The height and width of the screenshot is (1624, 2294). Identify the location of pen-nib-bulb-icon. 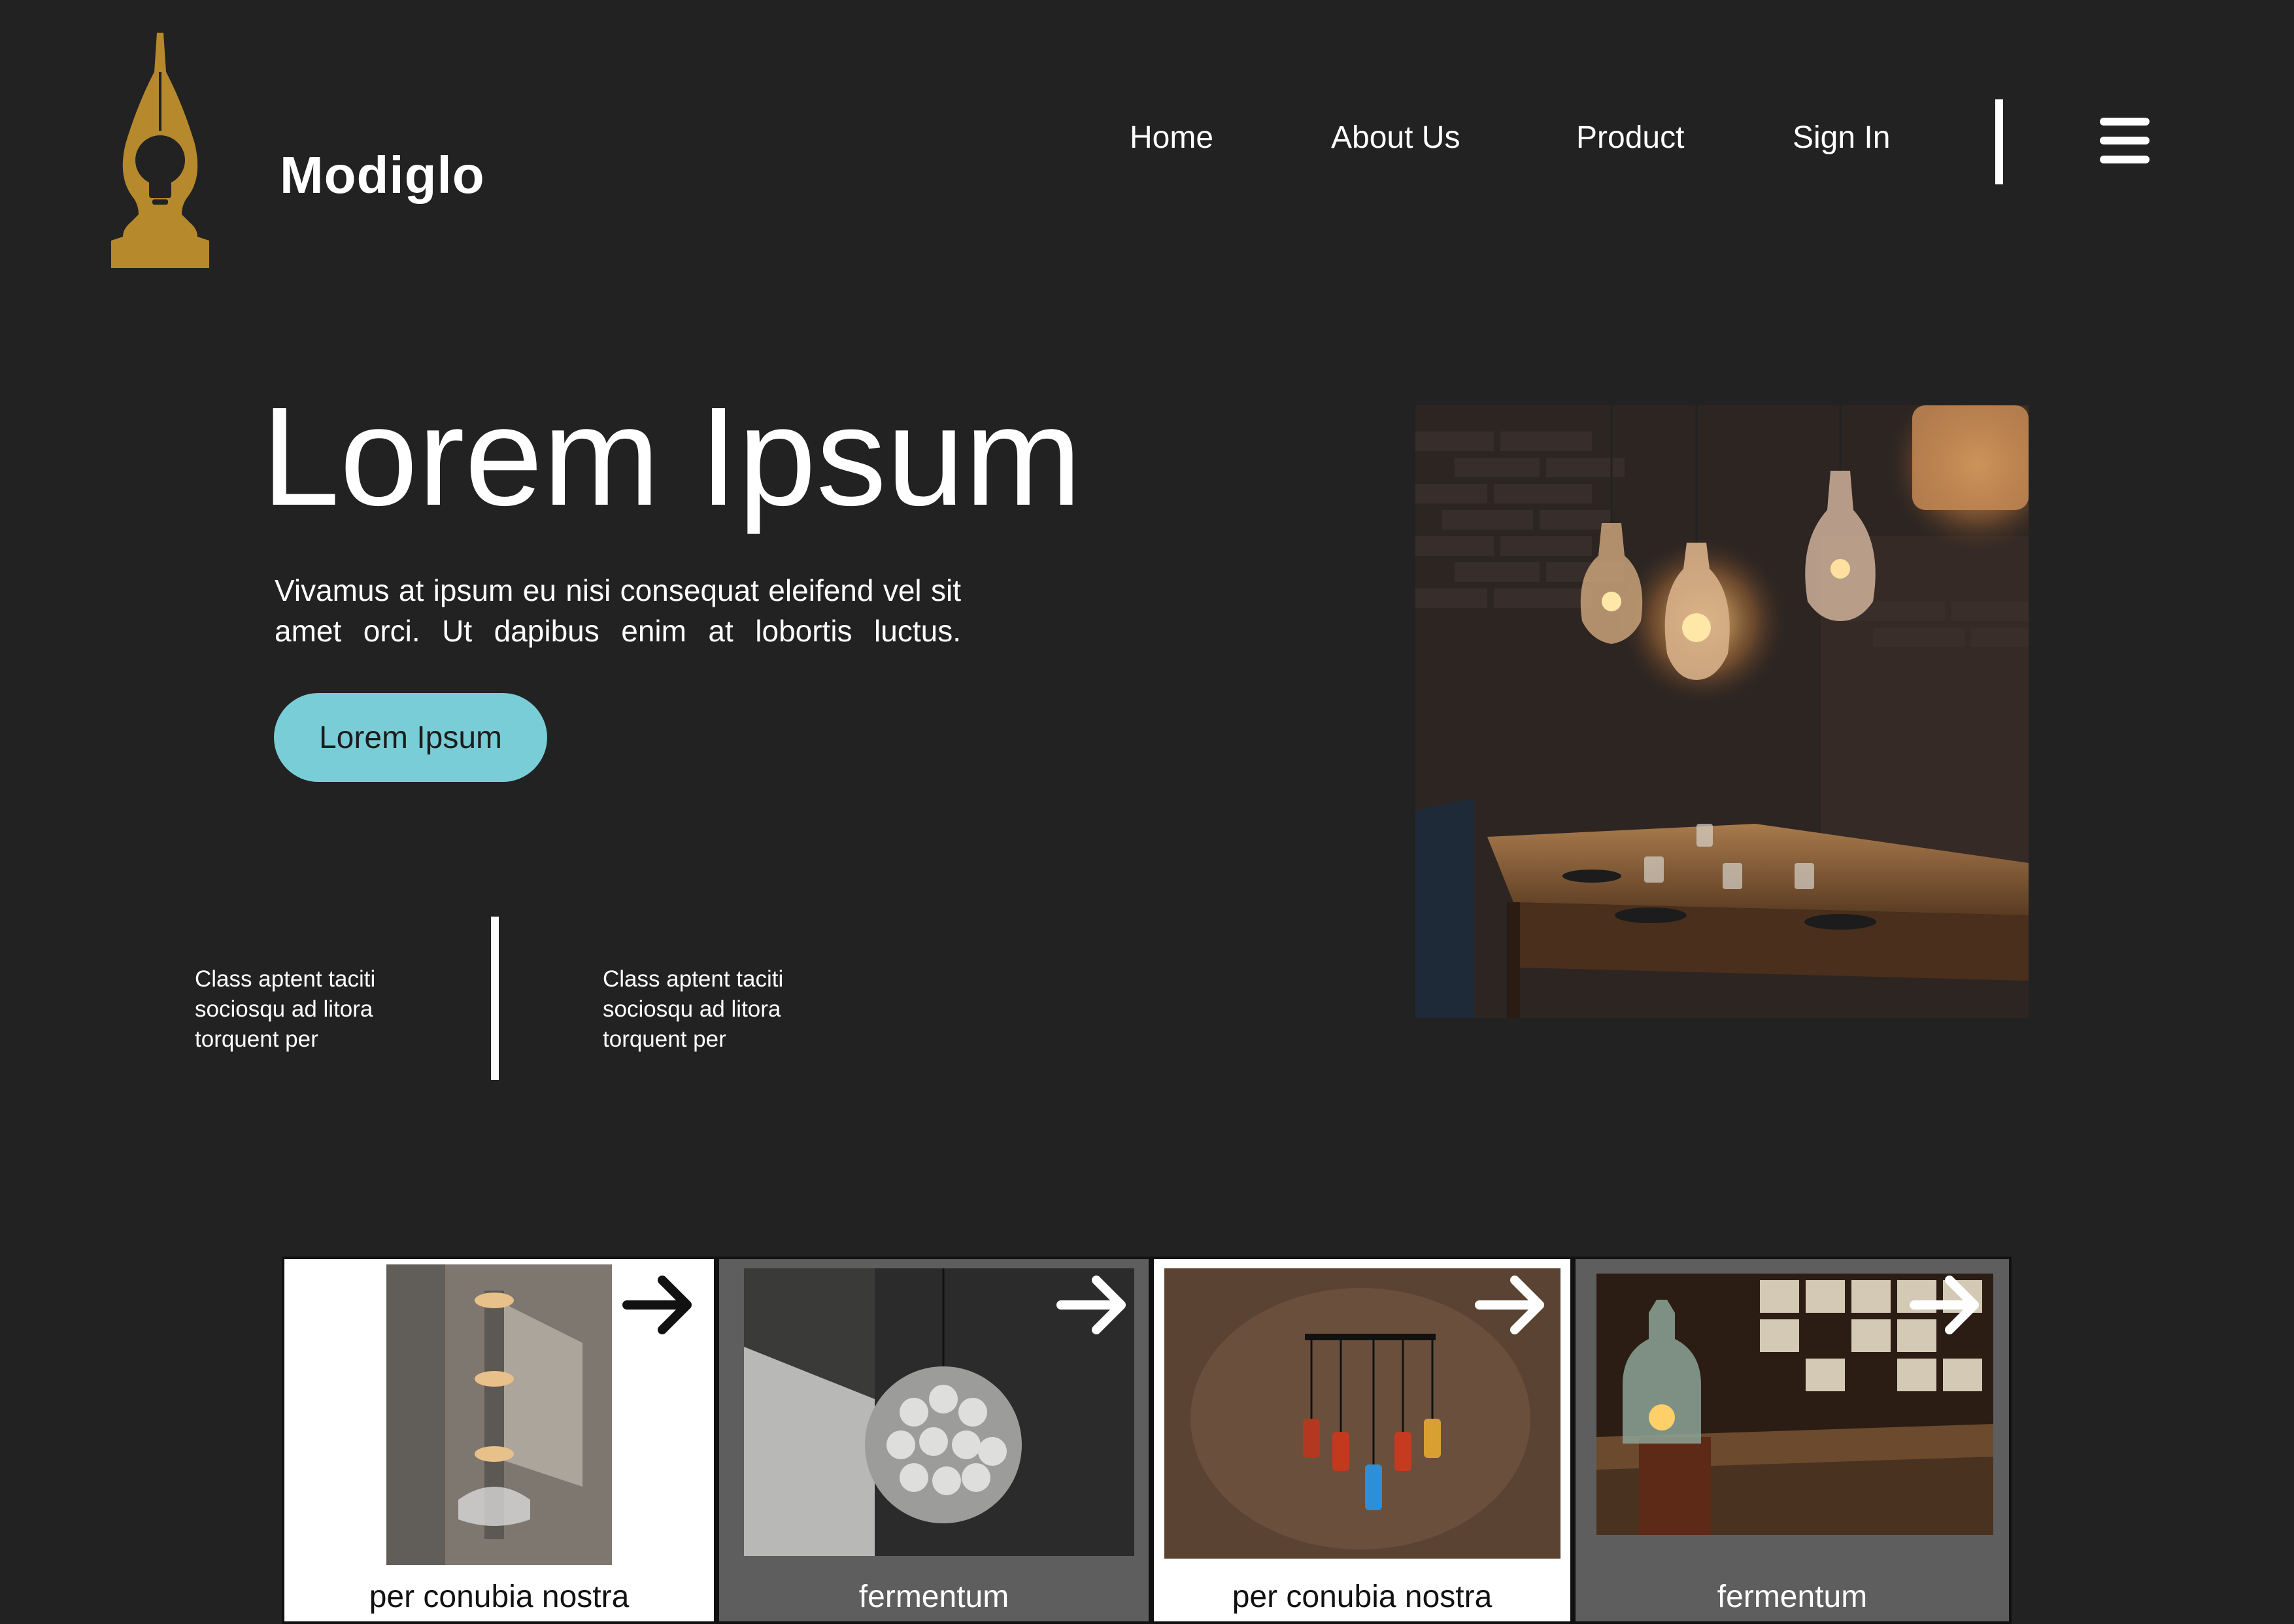
(160, 150).